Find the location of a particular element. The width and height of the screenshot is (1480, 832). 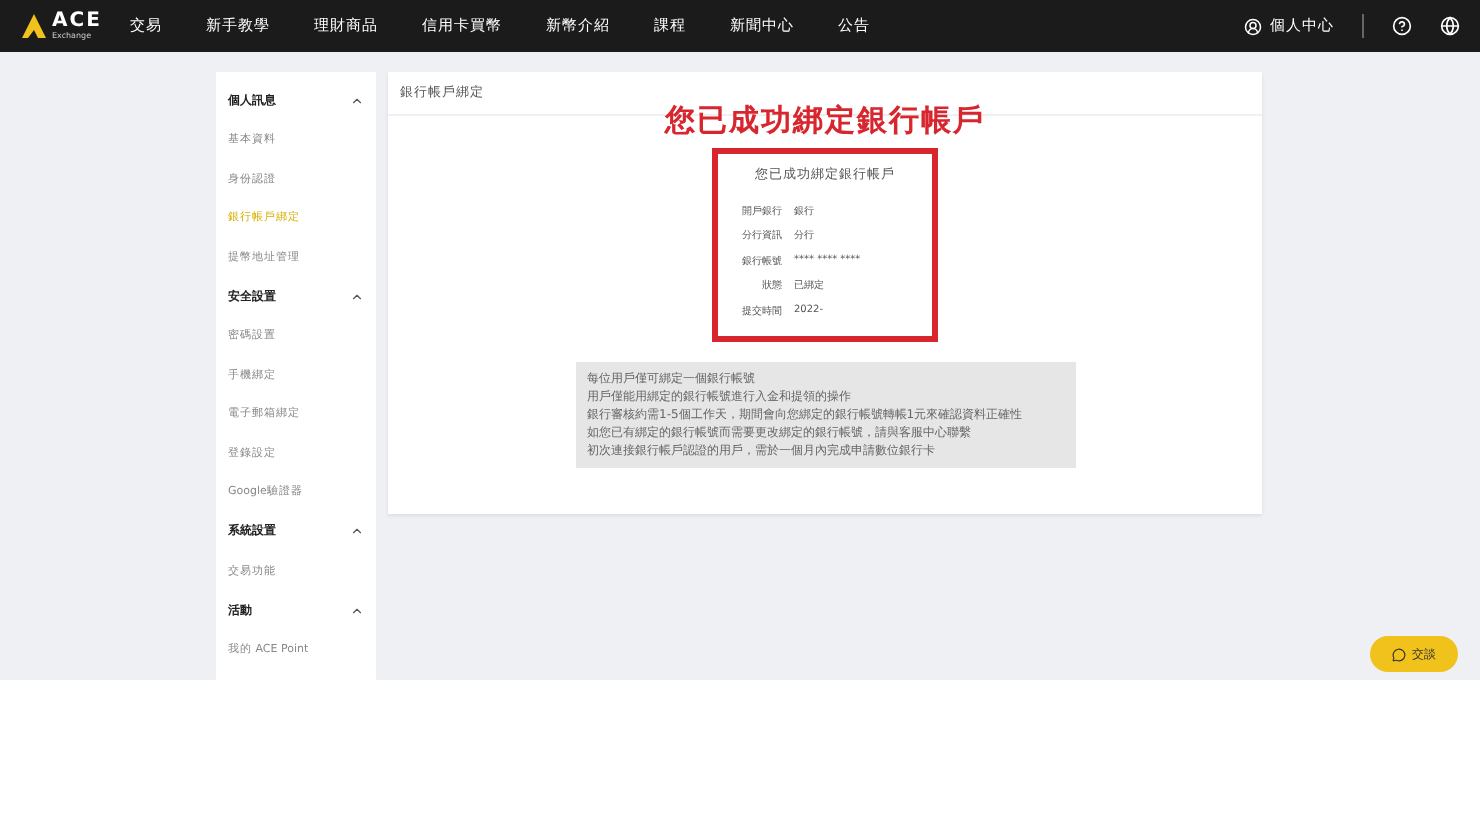

success-heading: 您已成功綁定銀行帳戶 is located at coordinates (825, 121).